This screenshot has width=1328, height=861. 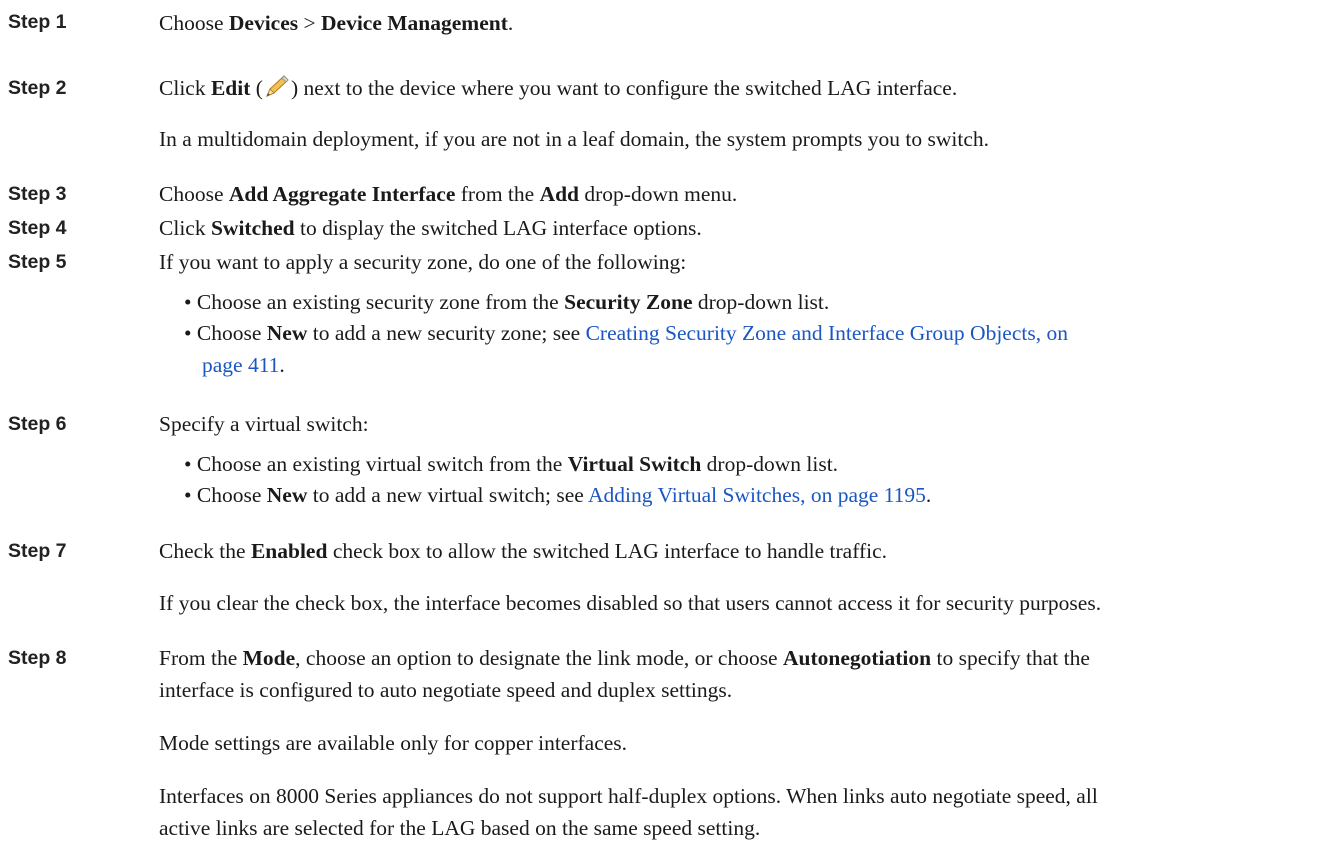 What do you see at coordinates (336, 23) in the screenshot?
I see `step-1-text: Choose Devices > Device Management.` at bounding box center [336, 23].